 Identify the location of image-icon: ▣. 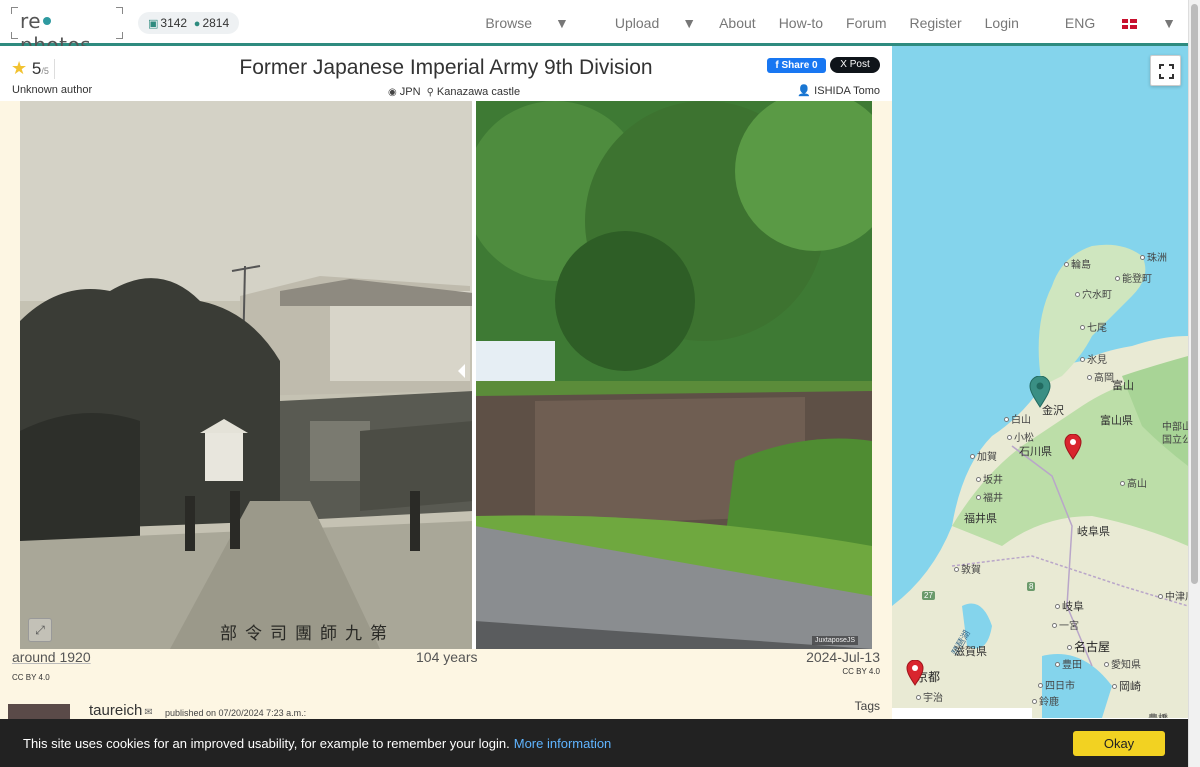
(153, 24).